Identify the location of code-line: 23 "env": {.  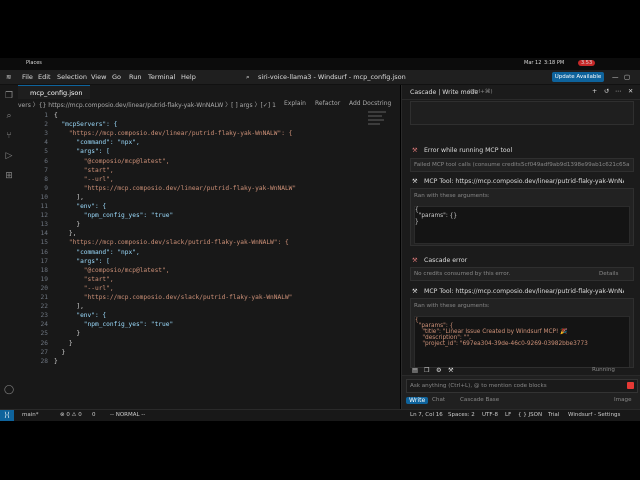
(209, 316).